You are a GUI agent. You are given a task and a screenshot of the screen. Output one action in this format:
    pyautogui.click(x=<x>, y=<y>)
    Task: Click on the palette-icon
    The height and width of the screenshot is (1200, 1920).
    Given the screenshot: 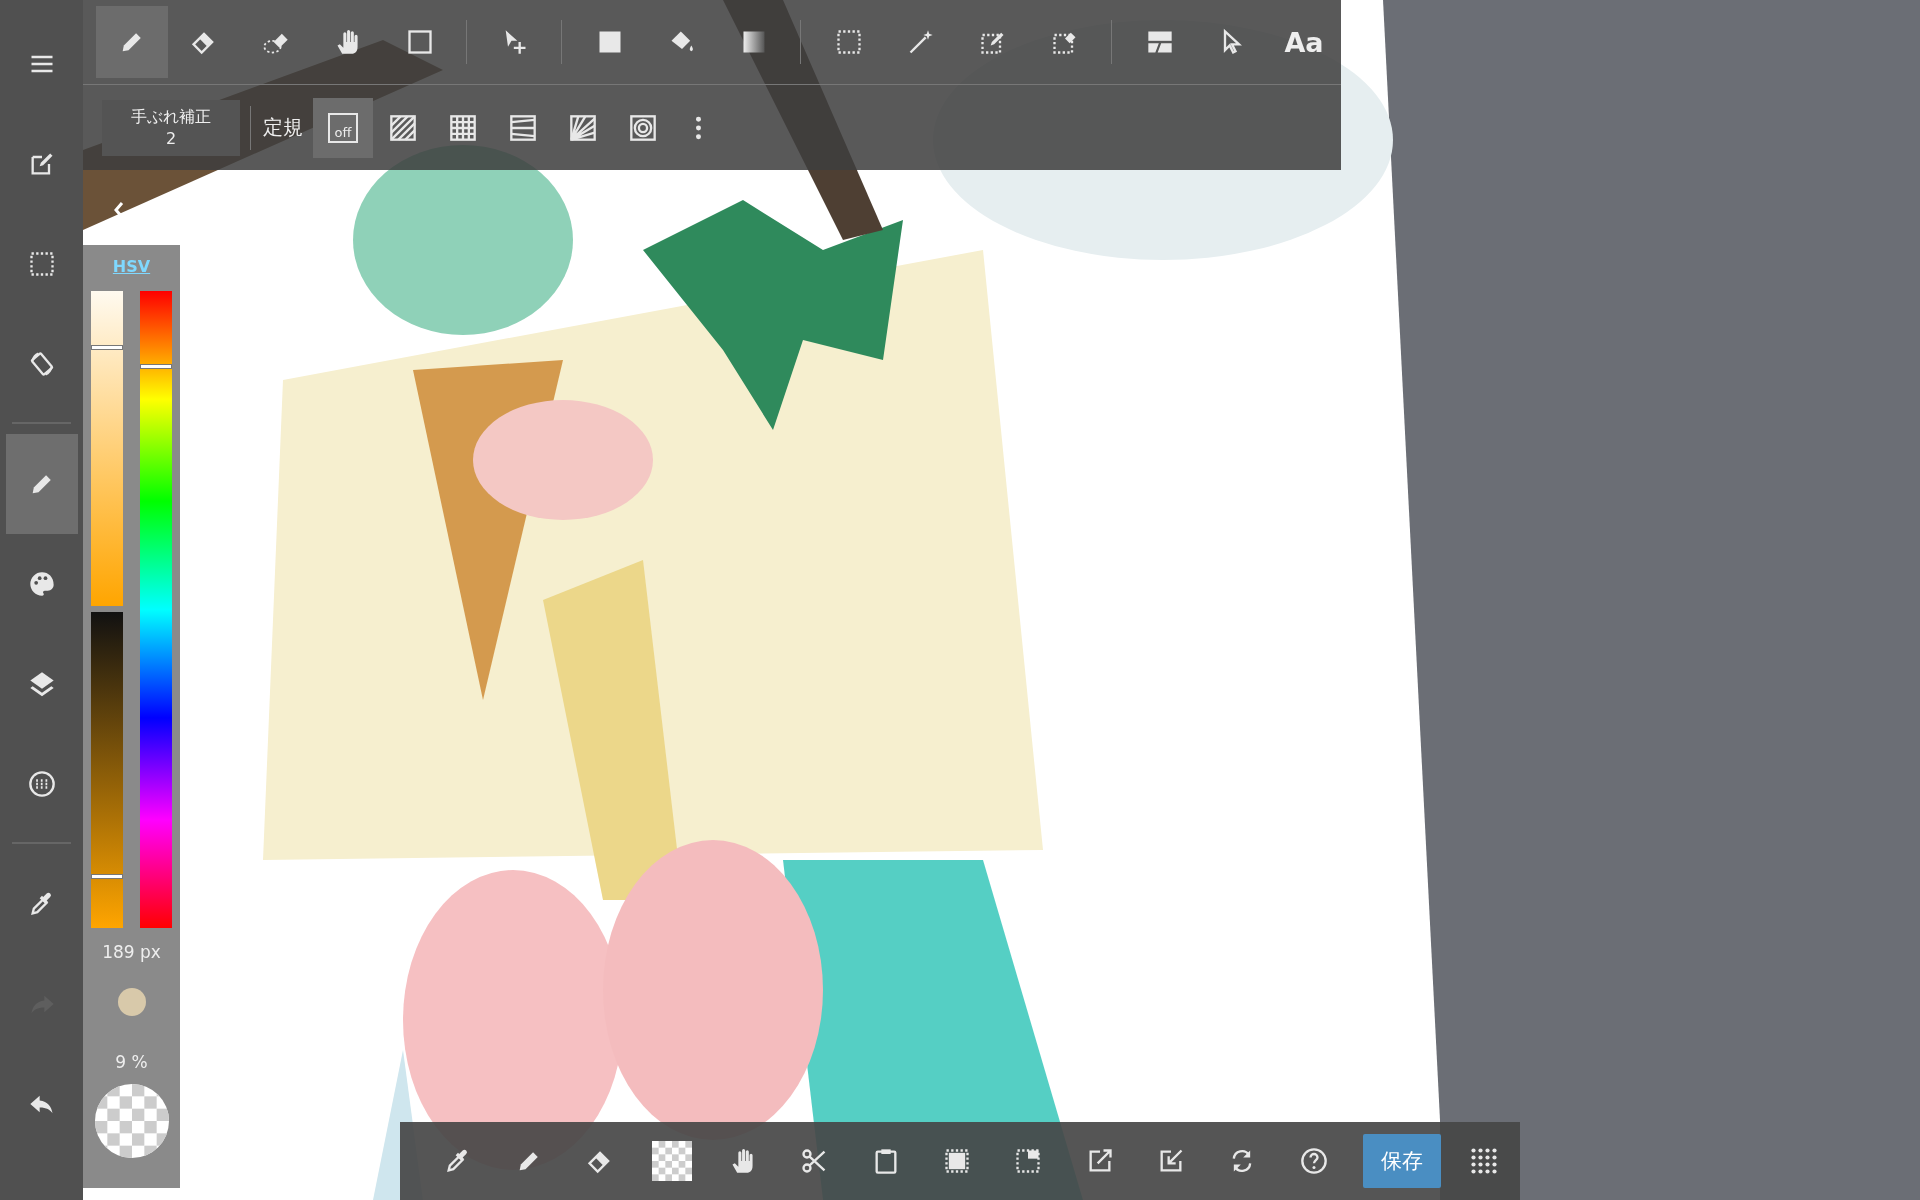 What is the action you would take?
    pyautogui.click(x=42, y=584)
    